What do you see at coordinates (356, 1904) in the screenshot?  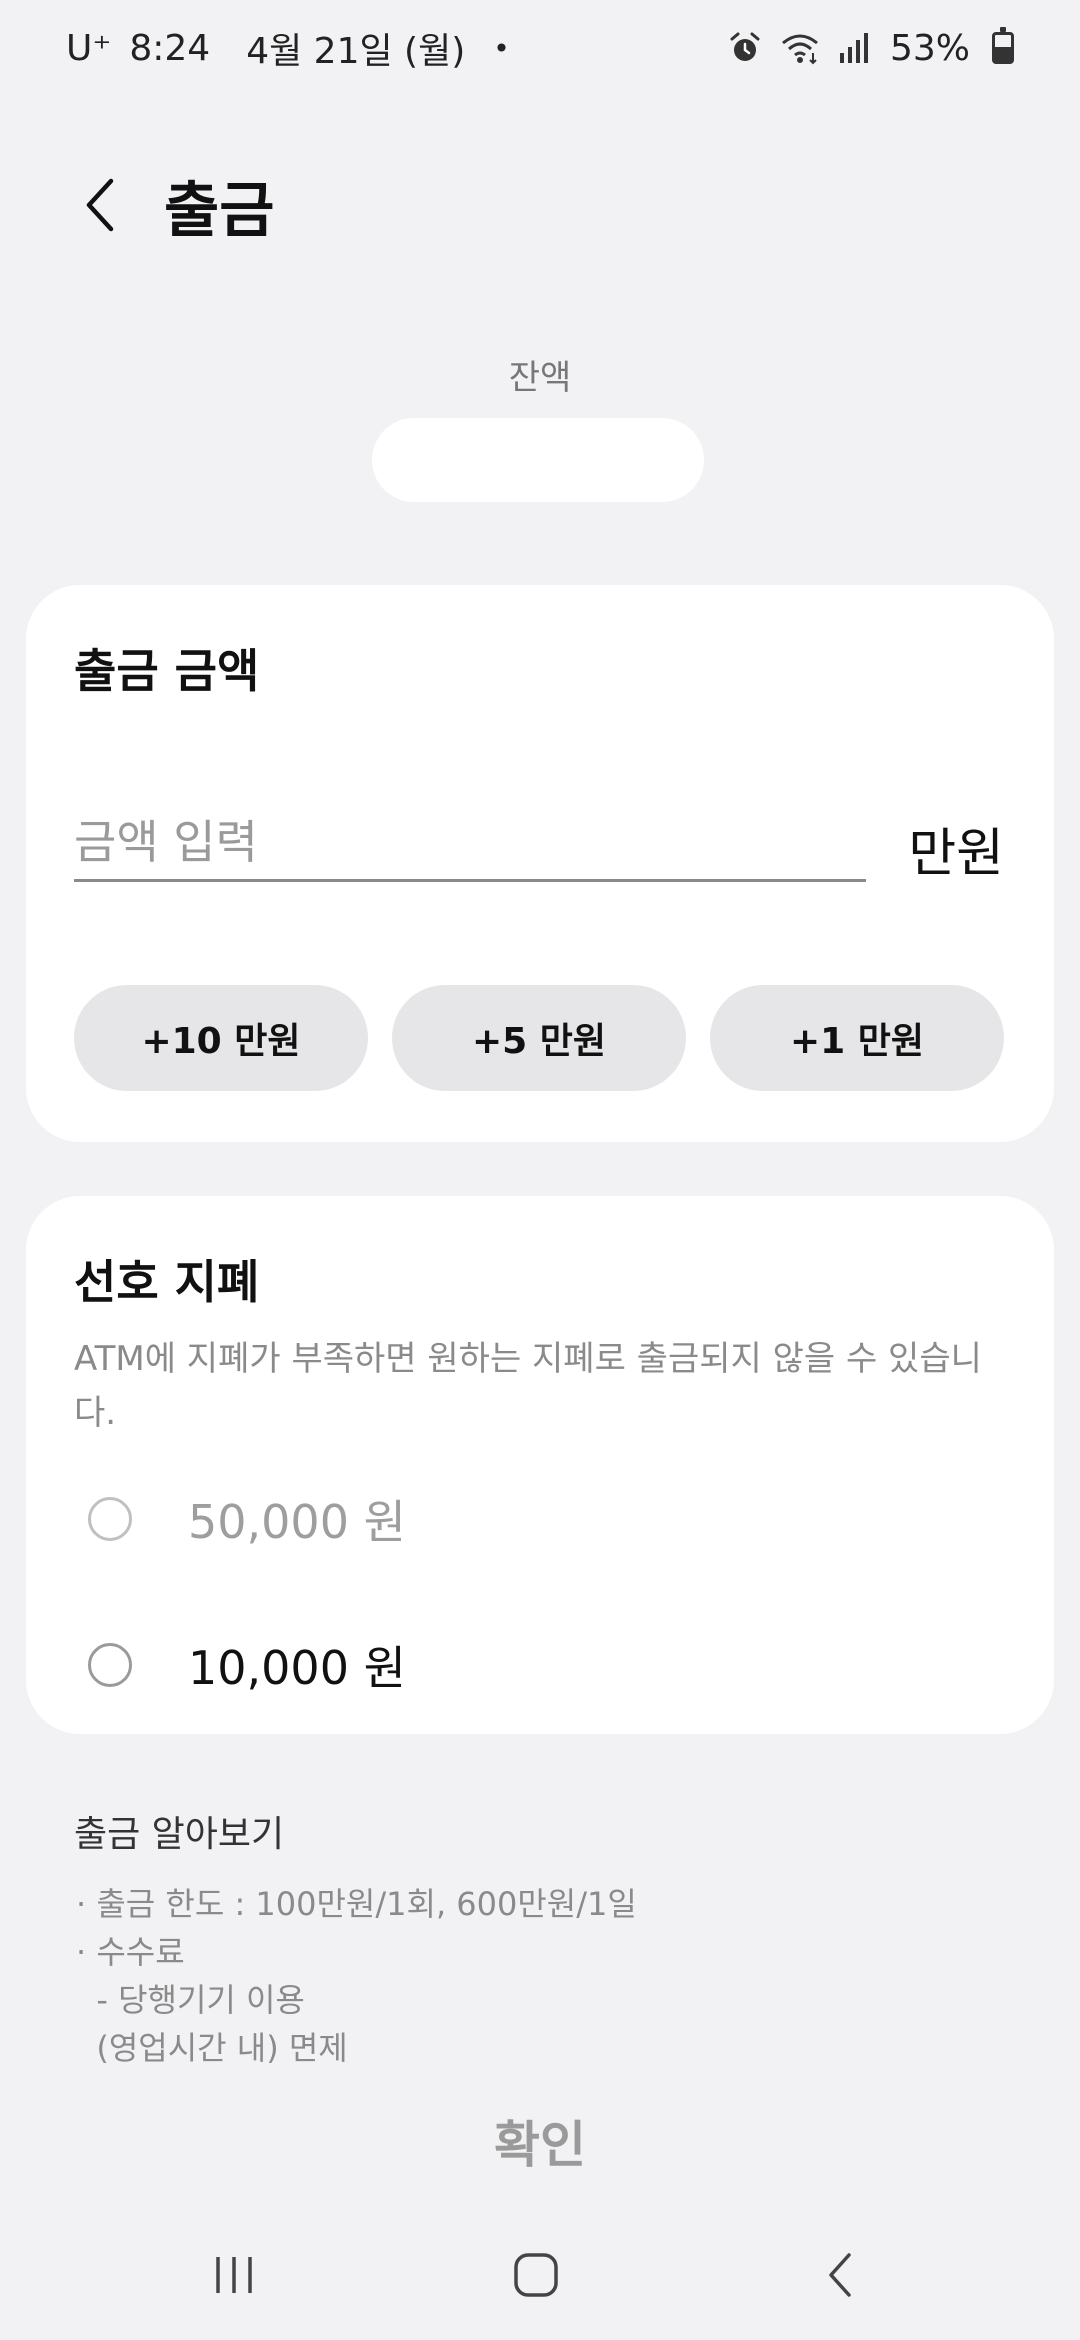 I see `info-line-limit: · 출금 한도 : 100만원/1회, 600만원/1일` at bounding box center [356, 1904].